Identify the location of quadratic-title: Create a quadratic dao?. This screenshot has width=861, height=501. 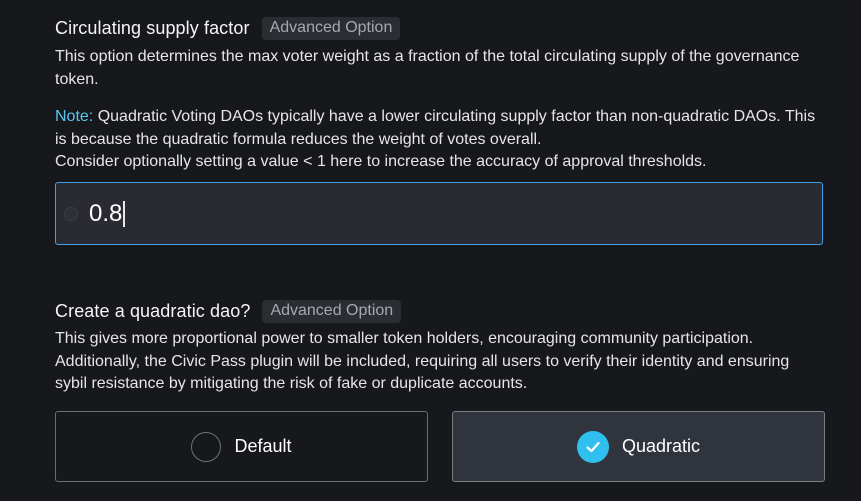
(153, 311).